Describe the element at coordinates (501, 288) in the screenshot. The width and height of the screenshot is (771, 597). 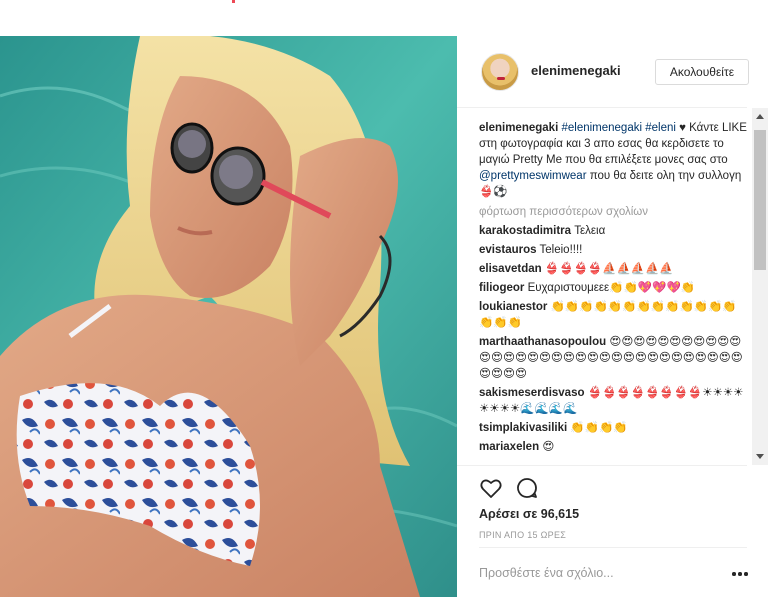
I see `comment-username: filiogeor` at that location.